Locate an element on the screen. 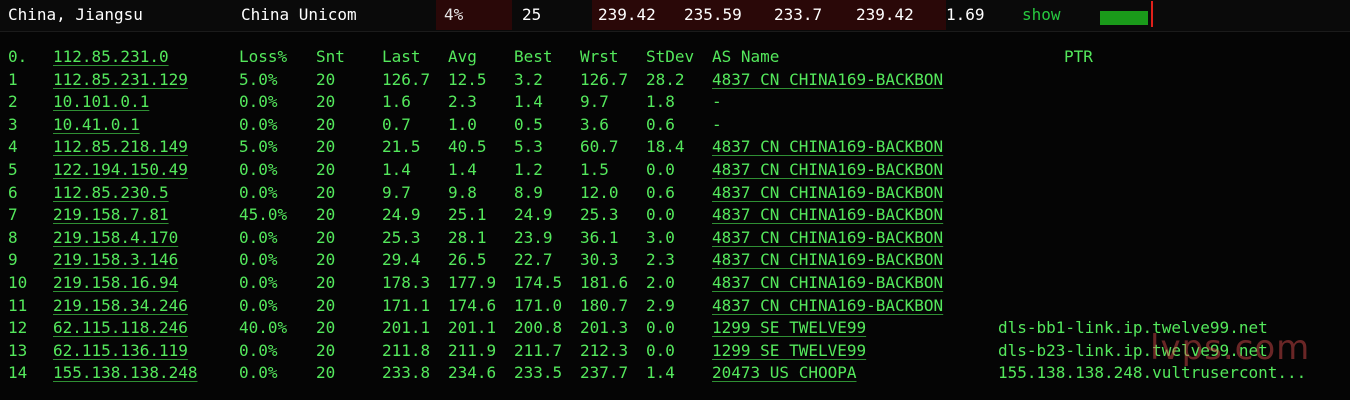 Image resolution: width=1350 pixels, height=400 pixels. cell-wrst: 12.0 is located at coordinates (599, 192).